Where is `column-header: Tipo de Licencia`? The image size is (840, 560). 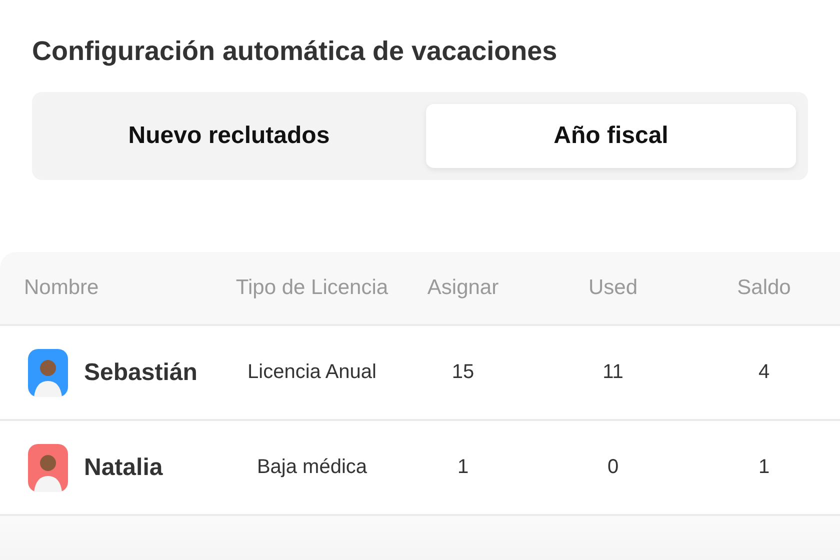
column-header: Tipo de Licencia is located at coordinates (312, 288).